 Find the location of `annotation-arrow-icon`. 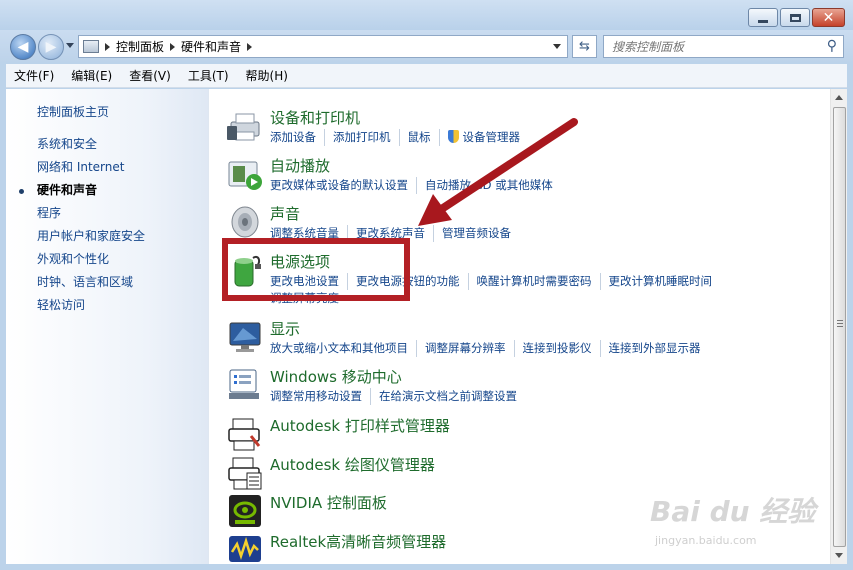

annotation-arrow-icon is located at coordinates (498, 172).